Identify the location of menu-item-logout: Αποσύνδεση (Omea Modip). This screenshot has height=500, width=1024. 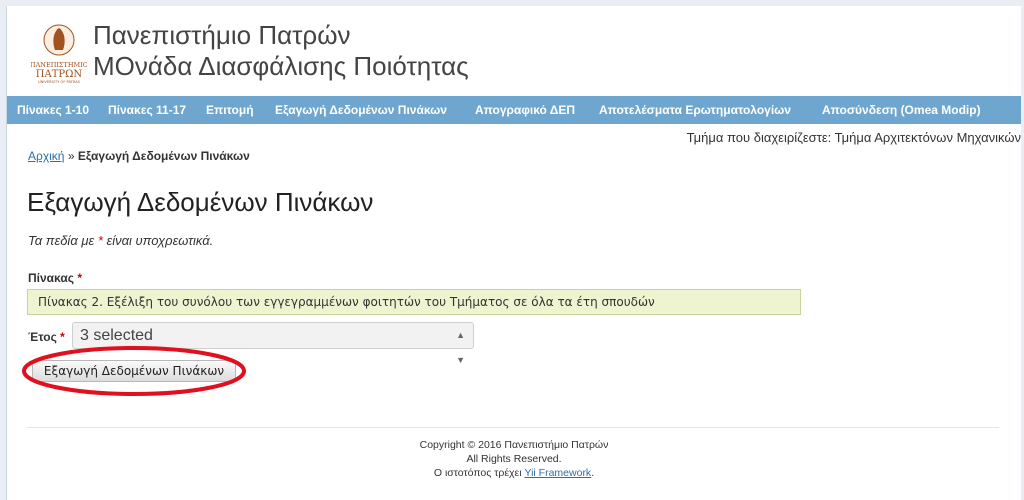
(901, 110).